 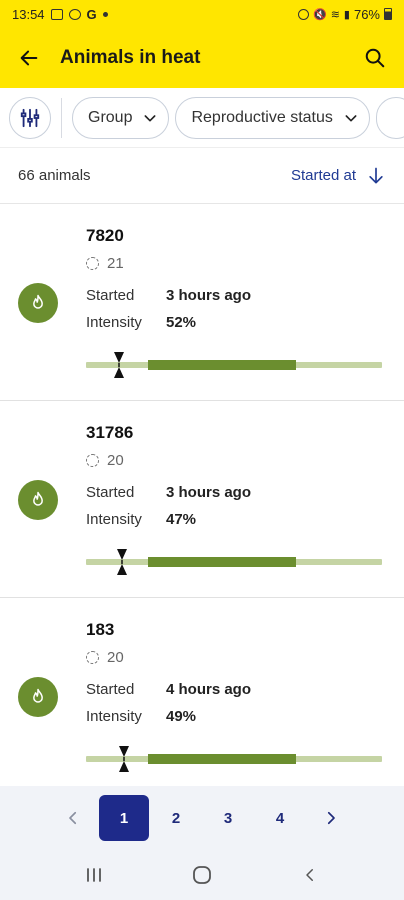 What do you see at coordinates (105, 235) in the screenshot?
I see `animal-id: 7820` at bounding box center [105, 235].